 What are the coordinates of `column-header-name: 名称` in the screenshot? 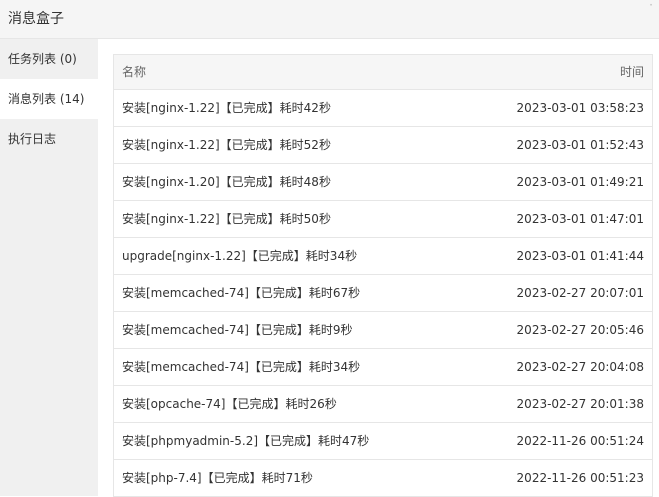 It's located at (134, 72).